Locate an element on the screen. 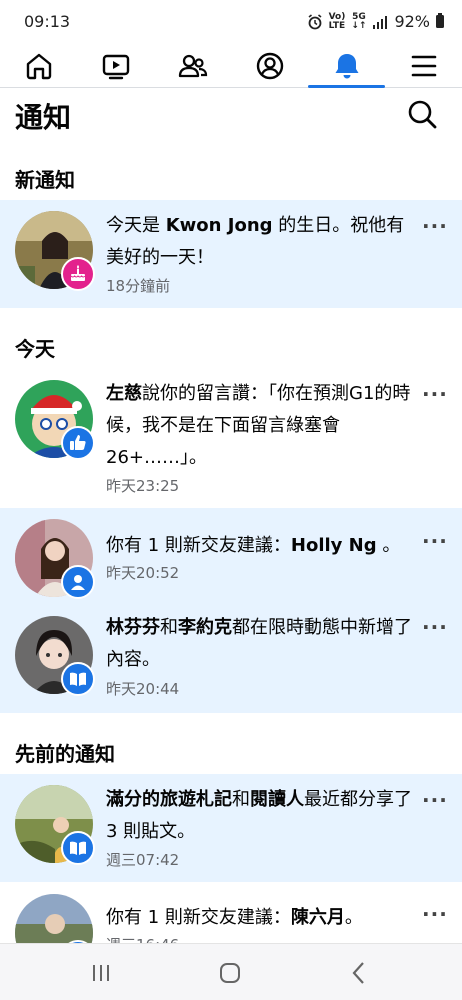  profile-icon is located at coordinates (269, 65).